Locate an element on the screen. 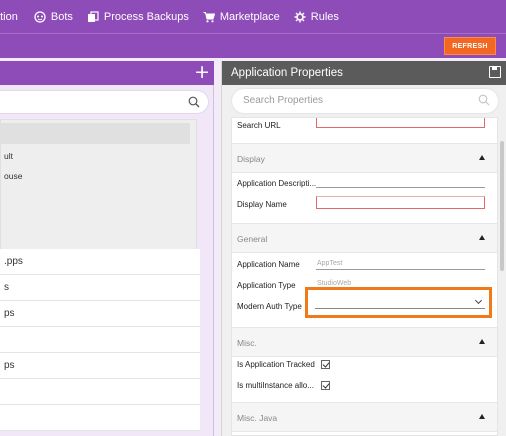  tracked-checkbox is located at coordinates (325, 364).